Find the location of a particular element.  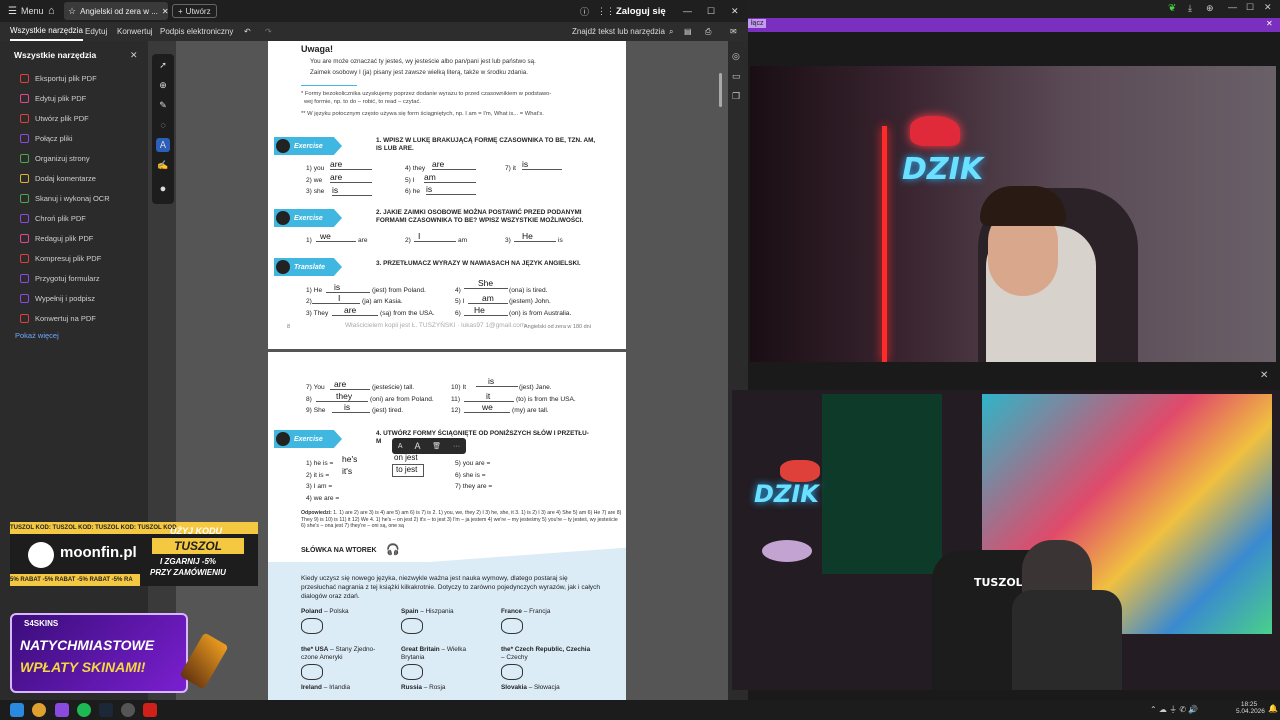

ex3-answer-5: am is located at coordinates (488, 298).